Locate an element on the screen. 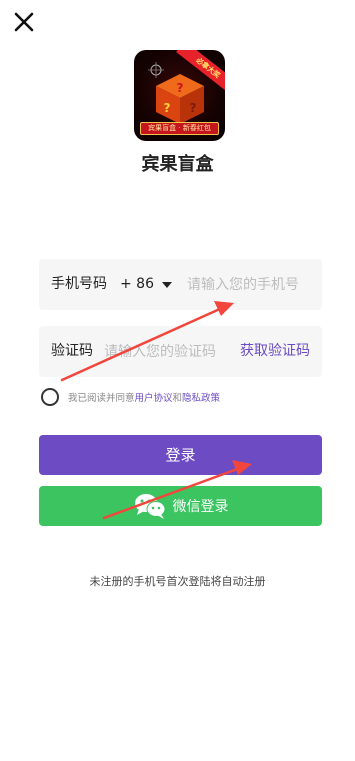 Image resolution: width=355 pixels, height=761 pixels. agreement-row: 我已阅读并同意用户协议和隐私政策 is located at coordinates (130, 397).